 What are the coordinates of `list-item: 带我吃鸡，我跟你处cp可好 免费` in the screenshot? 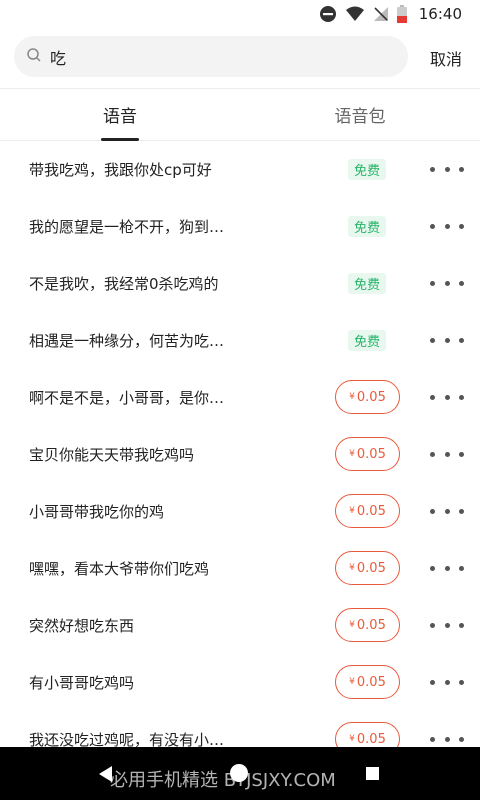 It's located at (240, 169).